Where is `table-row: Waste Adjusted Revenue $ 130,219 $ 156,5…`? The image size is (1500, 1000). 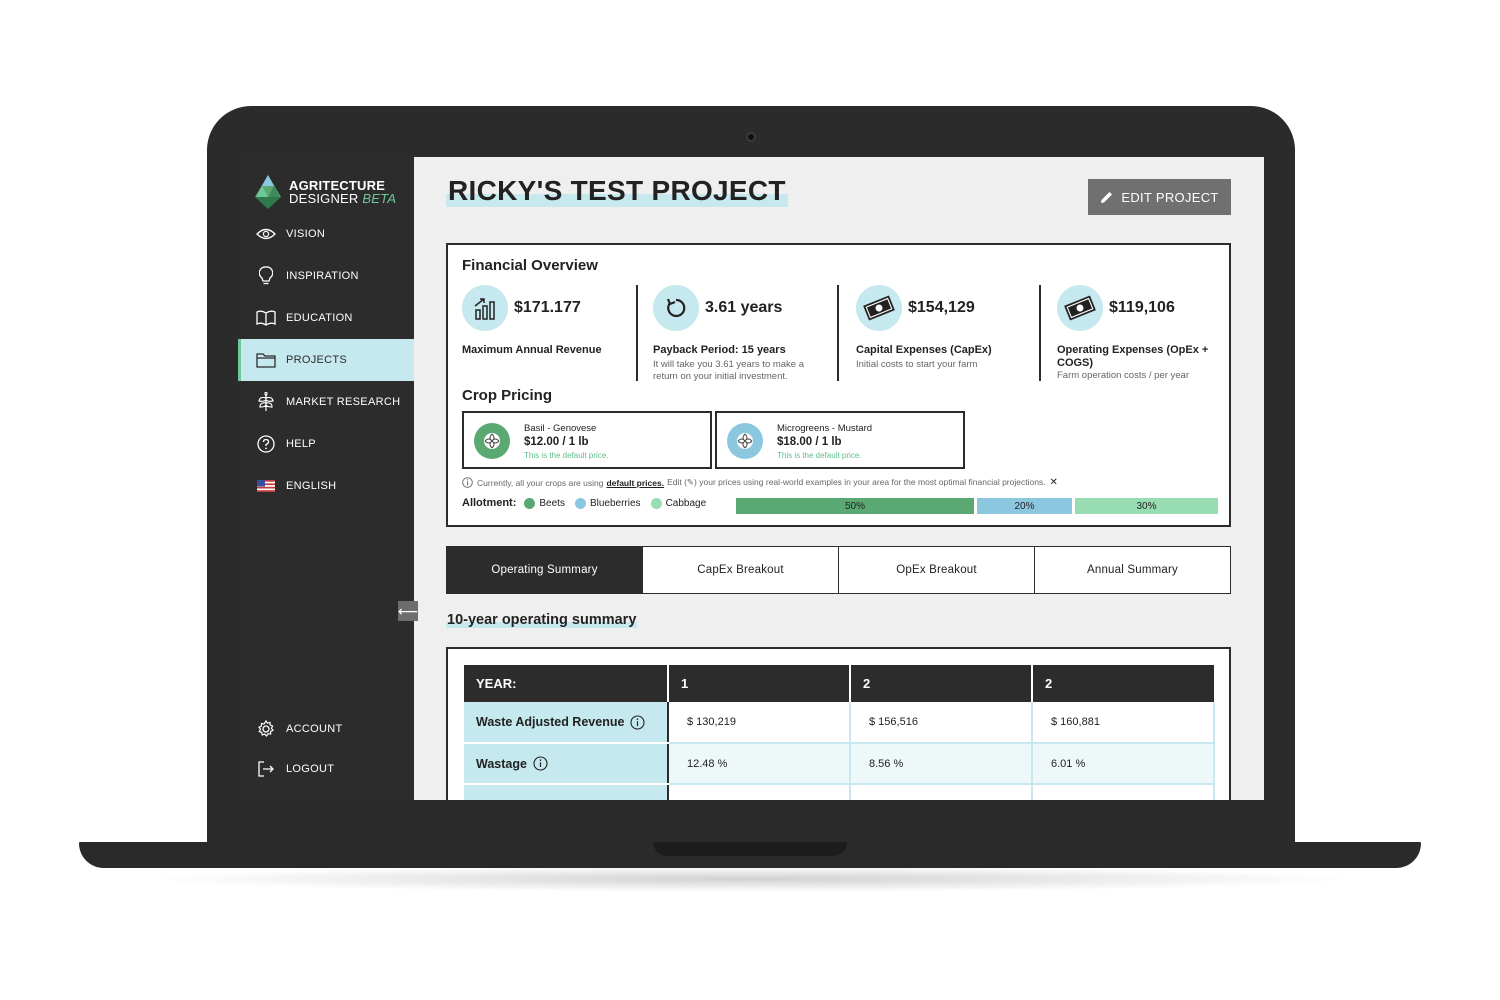 table-row: Waste Adjusted Revenue $ 130,219 $ 156,5… is located at coordinates (839, 723).